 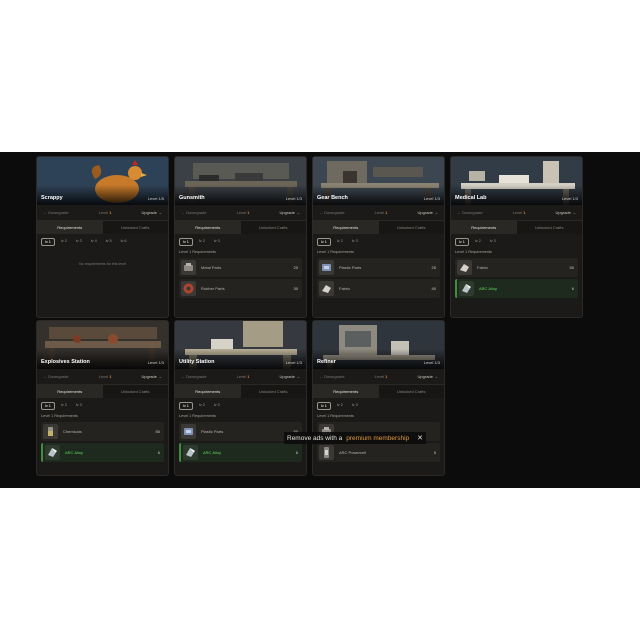 What do you see at coordinates (378, 452) in the screenshot?
I see `requirement-item: ARC Powercell 5` at bounding box center [378, 452].